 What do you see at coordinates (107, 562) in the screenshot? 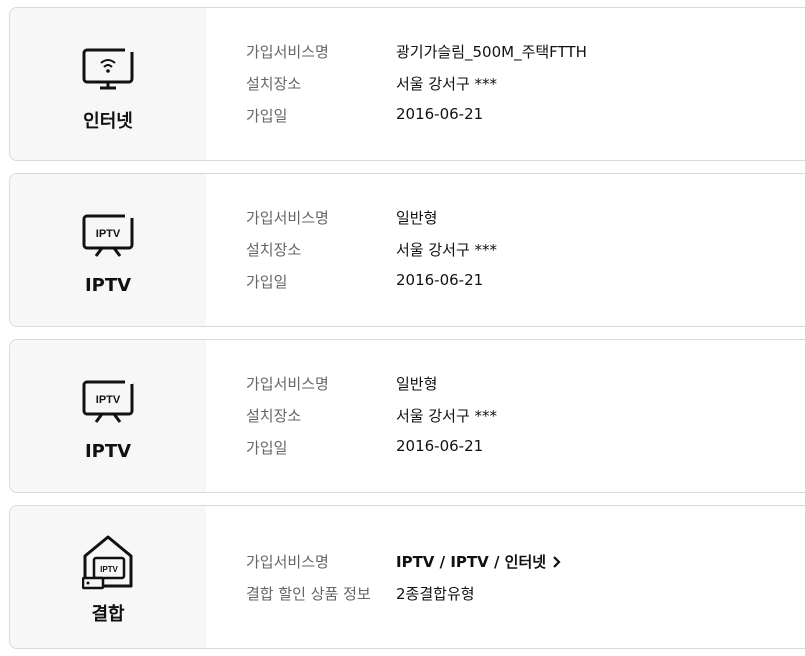
I see `home-bundle-icon: IPTV` at bounding box center [107, 562].